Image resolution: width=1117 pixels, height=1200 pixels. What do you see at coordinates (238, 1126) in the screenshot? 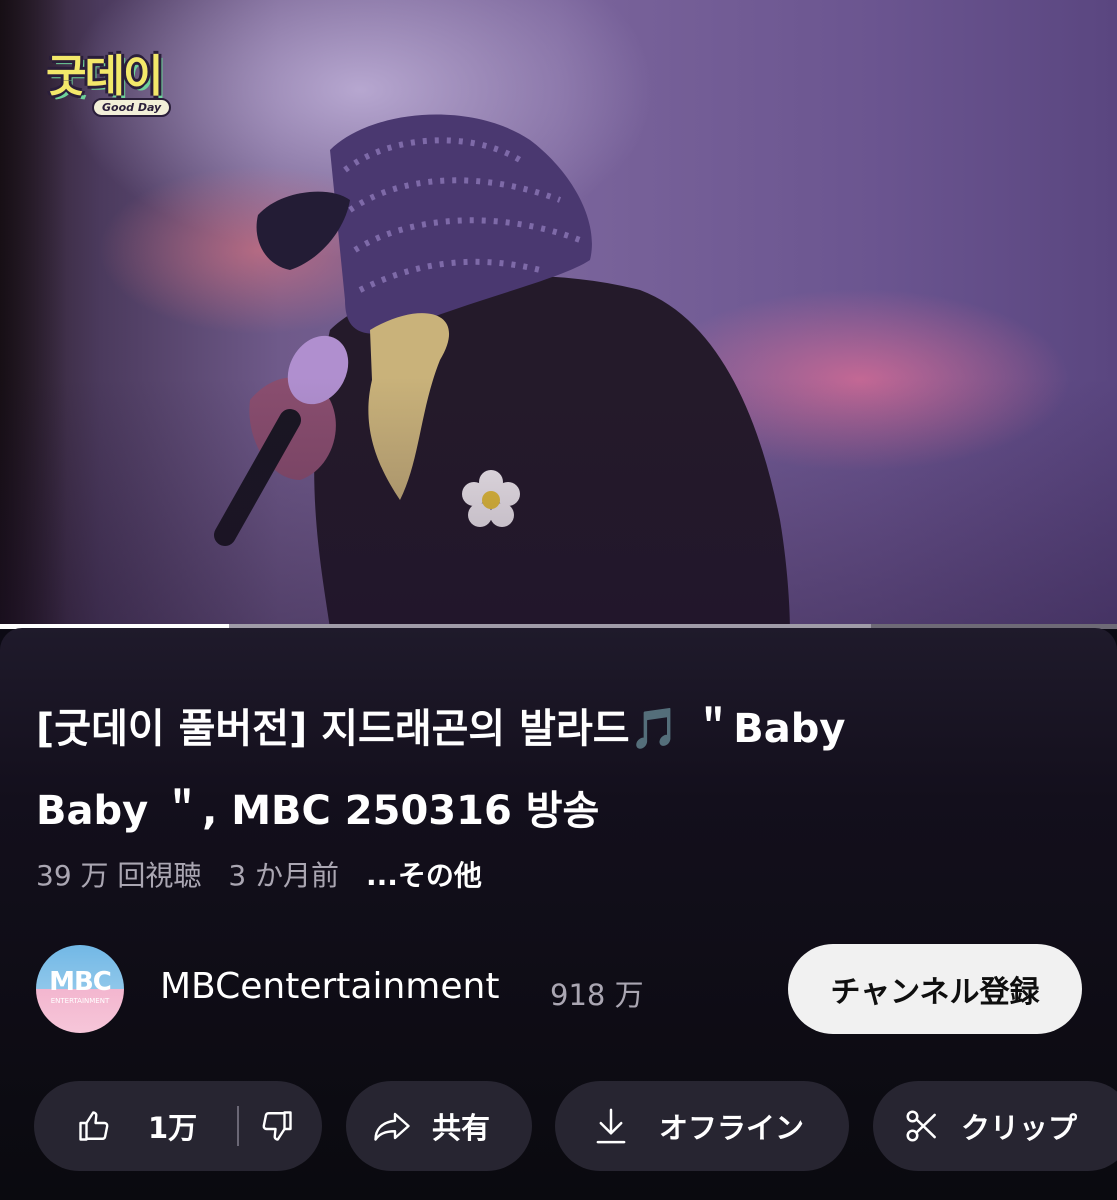
I see `like-divider` at bounding box center [238, 1126].